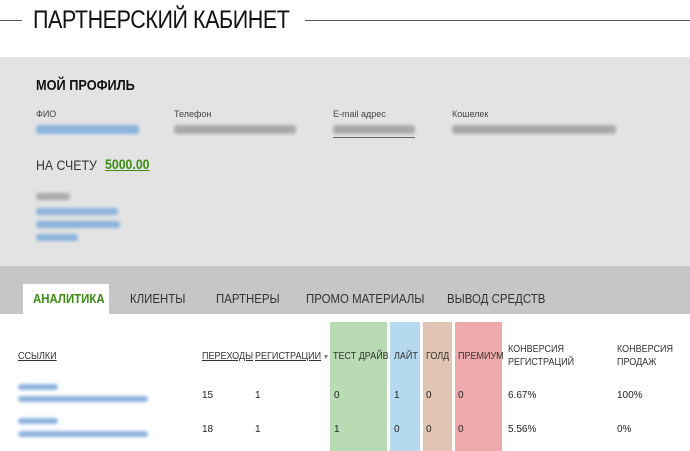 This screenshot has width=690, height=451. What do you see at coordinates (127, 164) in the screenshot?
I see `balance-value: 5000.00` at bounding box center [127, 164].